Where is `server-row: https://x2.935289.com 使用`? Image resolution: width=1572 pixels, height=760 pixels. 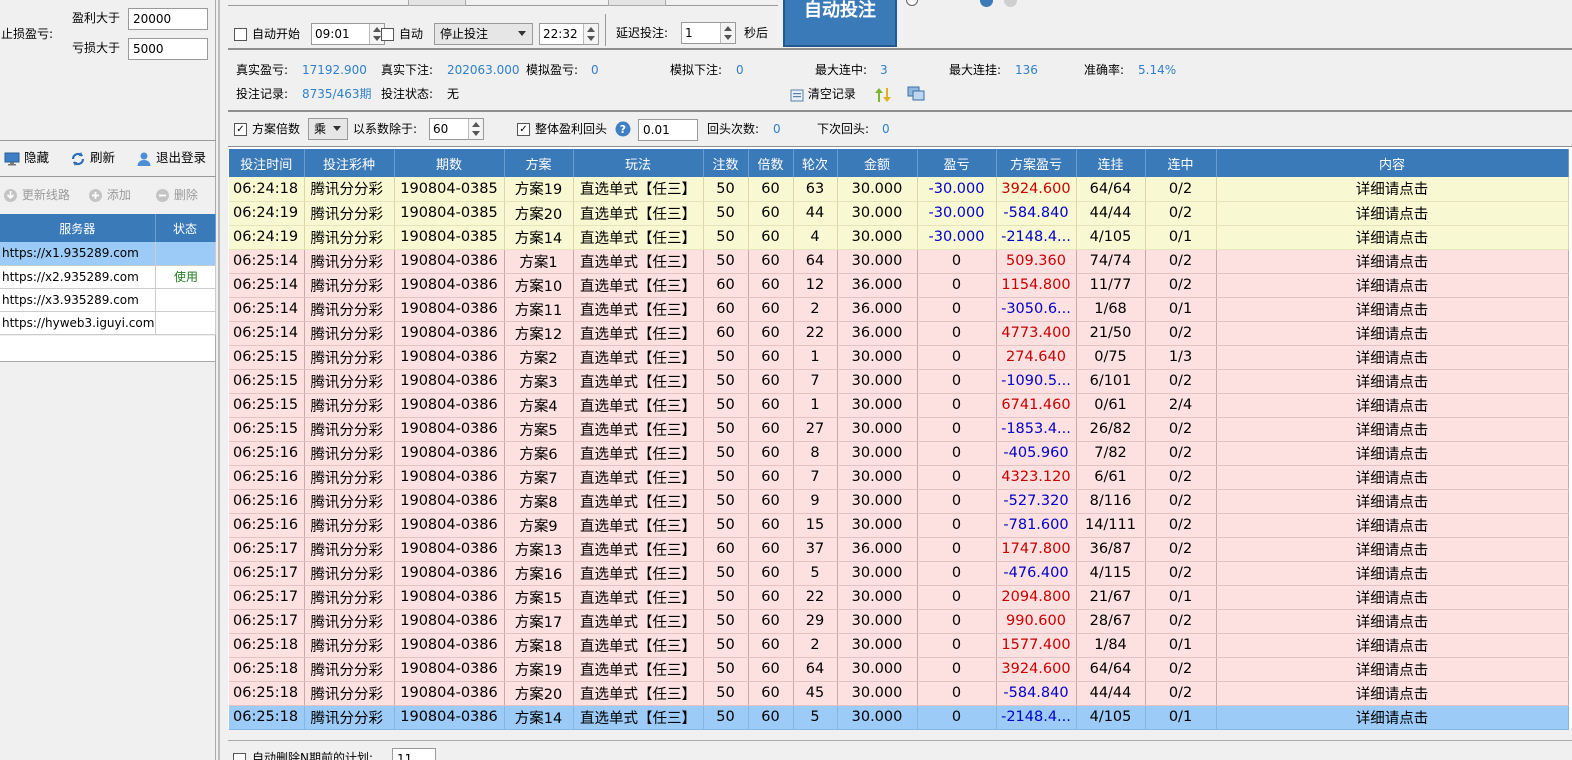
server-row: https://x2.935289.com 使用 is located at coordinates (108, 277).